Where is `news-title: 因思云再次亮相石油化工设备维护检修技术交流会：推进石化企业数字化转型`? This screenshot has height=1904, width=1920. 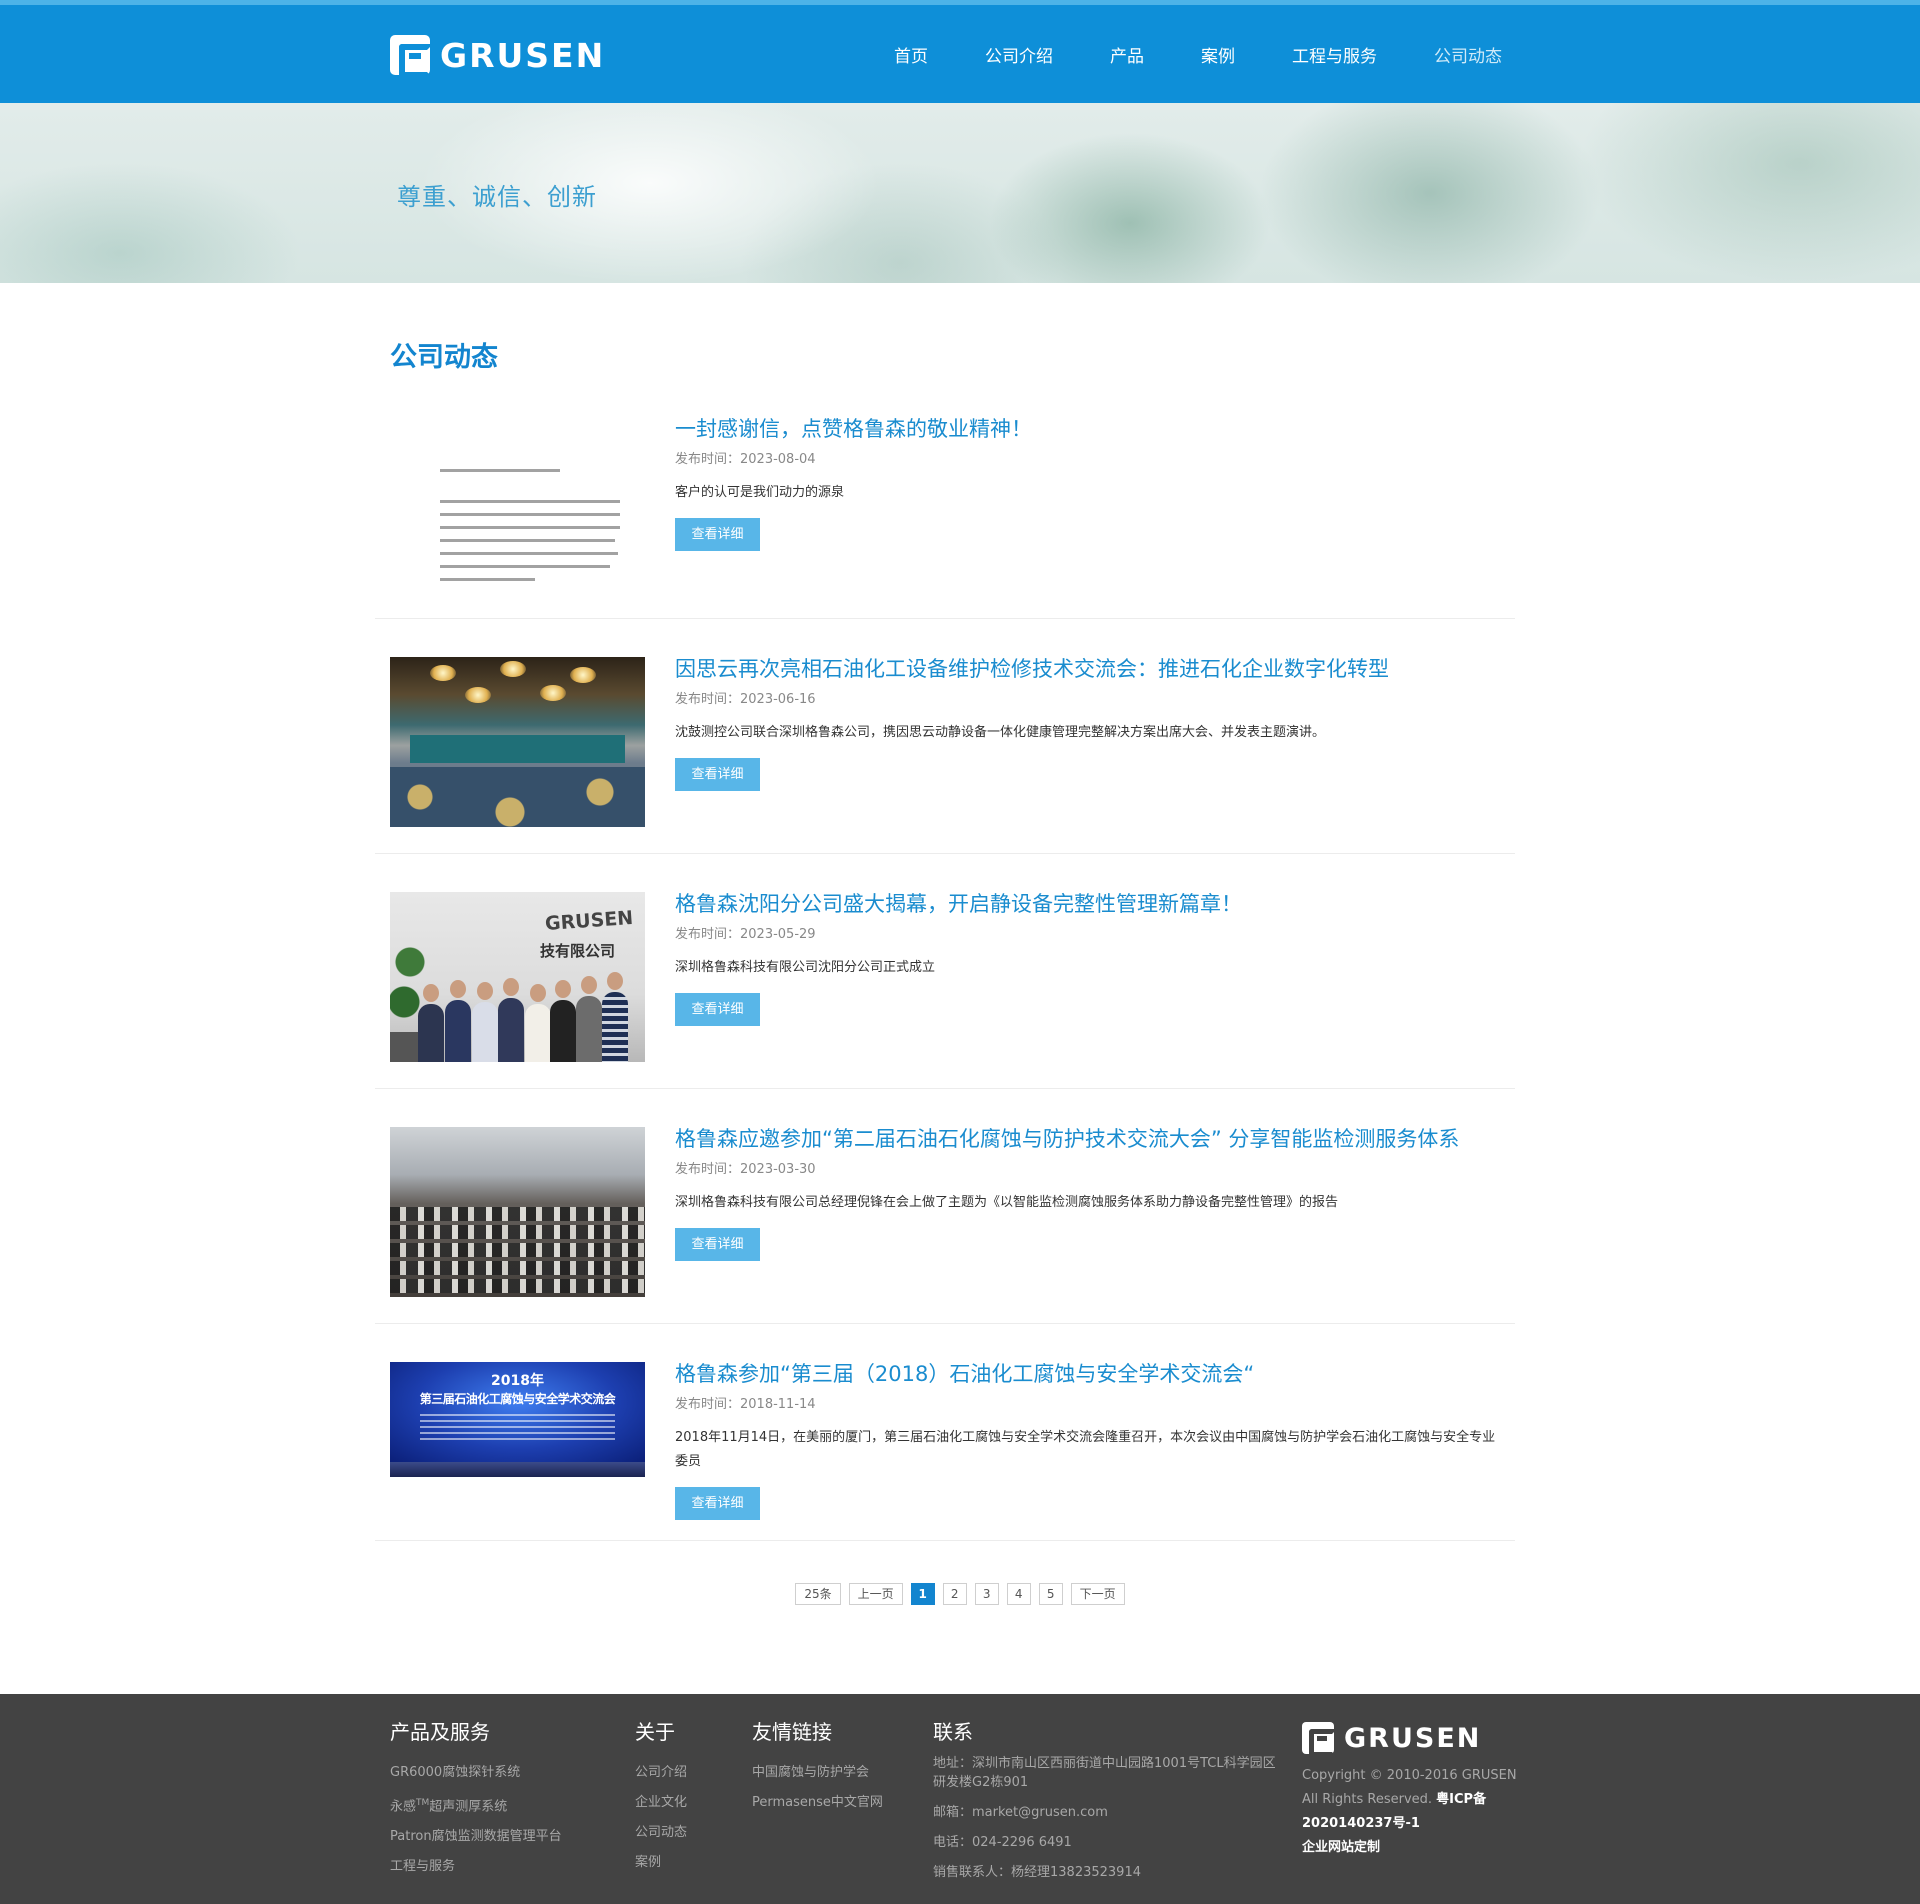
news-title: 因思云再次亮相石油化工设备维护检修技术交流会：推进石化企业数字化转型 is located at coordinates (1090, 669).